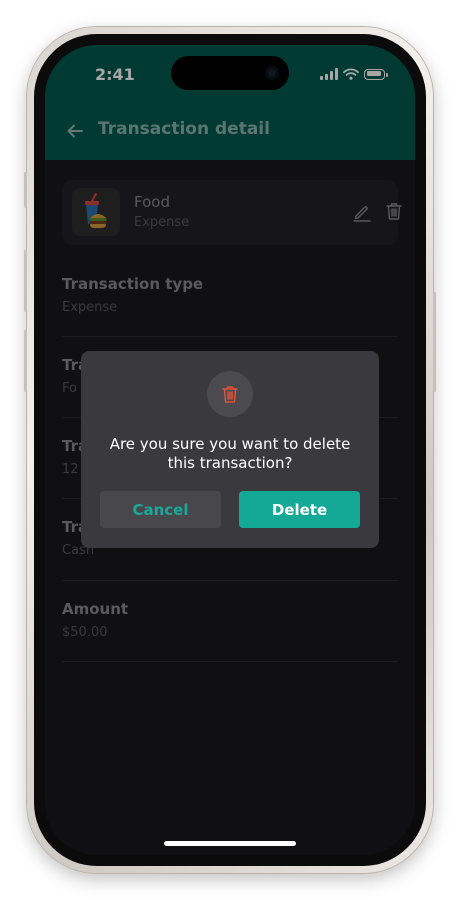  Describe the element at coordinates (160, 509) in the screenshot. I see `cancel-button: Cancel` at that location.